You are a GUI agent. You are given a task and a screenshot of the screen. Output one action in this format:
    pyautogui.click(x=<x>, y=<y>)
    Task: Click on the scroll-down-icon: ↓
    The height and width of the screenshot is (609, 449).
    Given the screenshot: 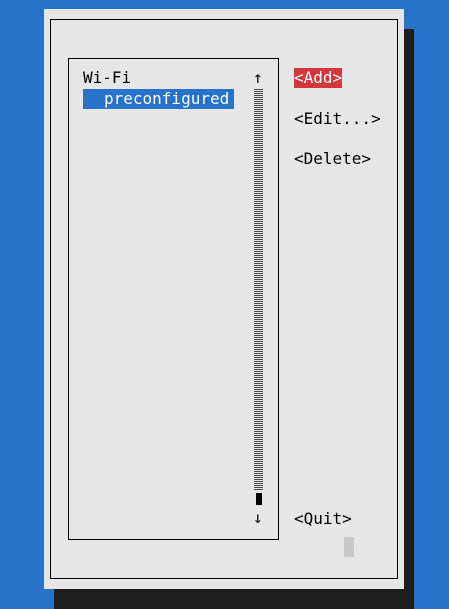 What is the action you would take?
    pyautogui.click(x=258, y=518)
    